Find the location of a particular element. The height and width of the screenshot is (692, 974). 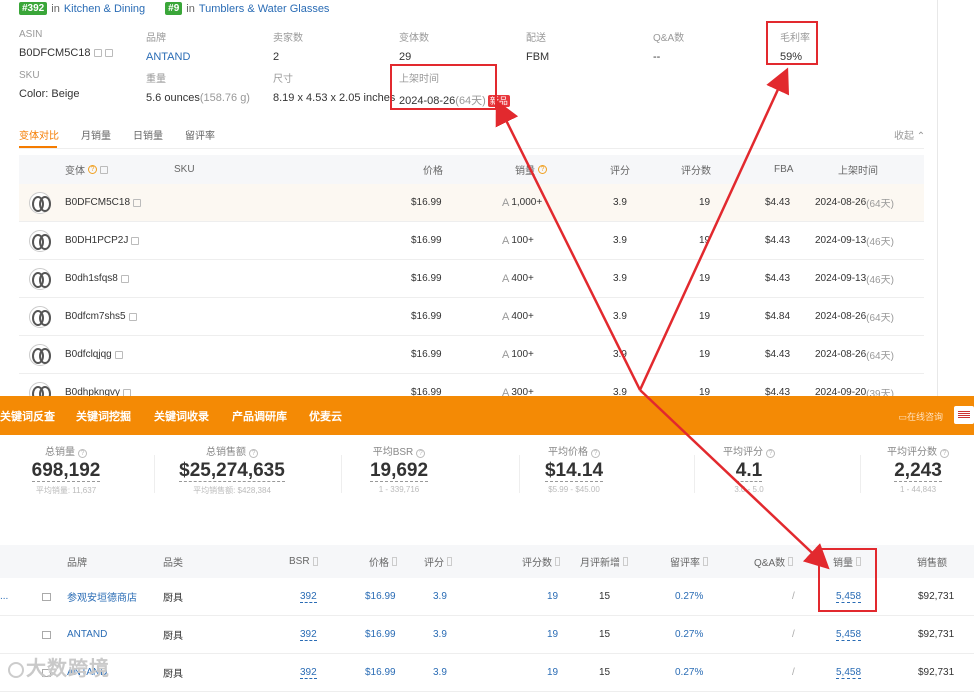

stat-value-wrap: $25,274,635 is located at coordinates (232, 470).